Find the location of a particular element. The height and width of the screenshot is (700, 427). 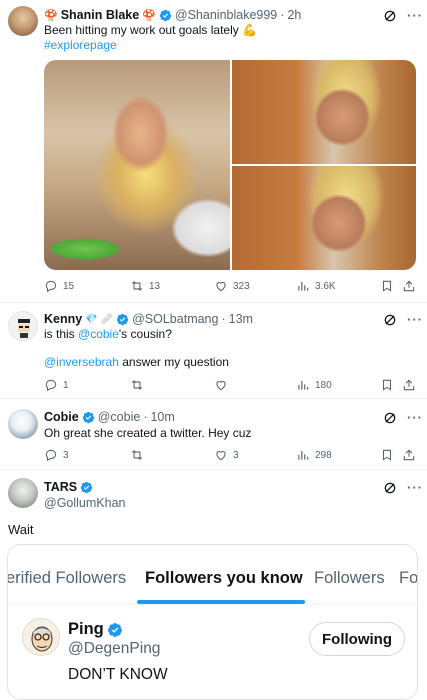

share-icon is located at coordinates (409, 455).